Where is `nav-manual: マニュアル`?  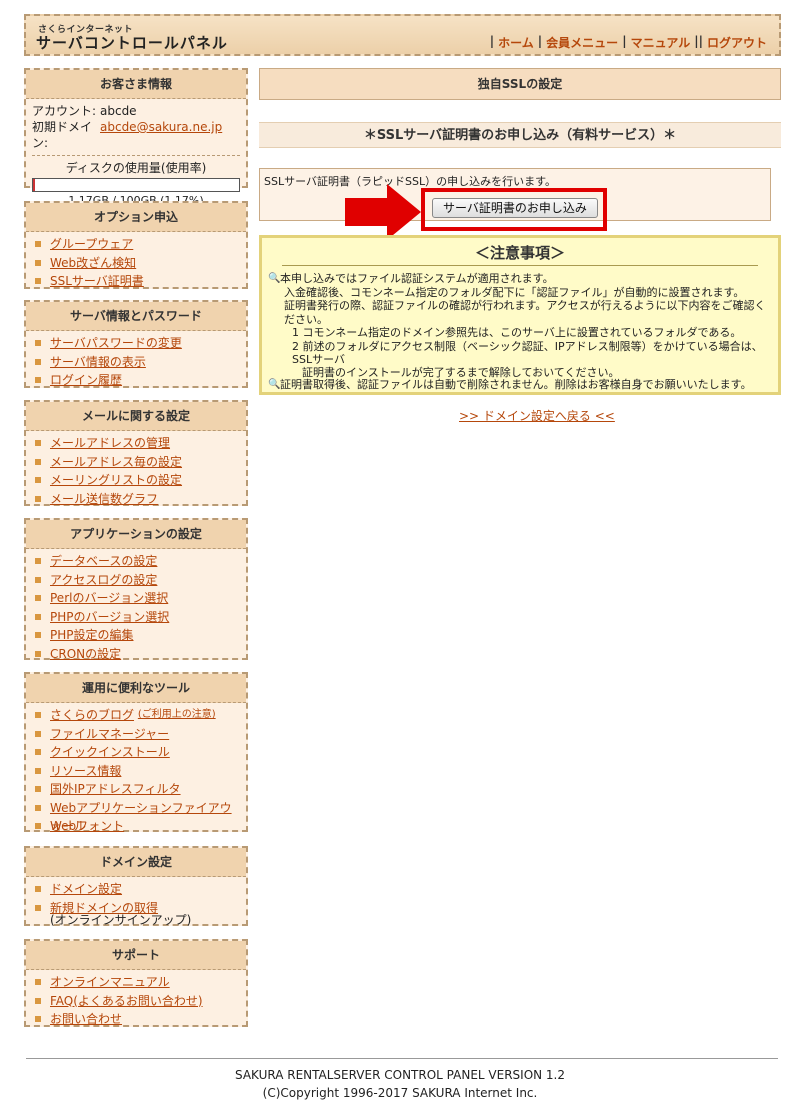
nav-manual: マニュアル is located at coordinates (661, 42).